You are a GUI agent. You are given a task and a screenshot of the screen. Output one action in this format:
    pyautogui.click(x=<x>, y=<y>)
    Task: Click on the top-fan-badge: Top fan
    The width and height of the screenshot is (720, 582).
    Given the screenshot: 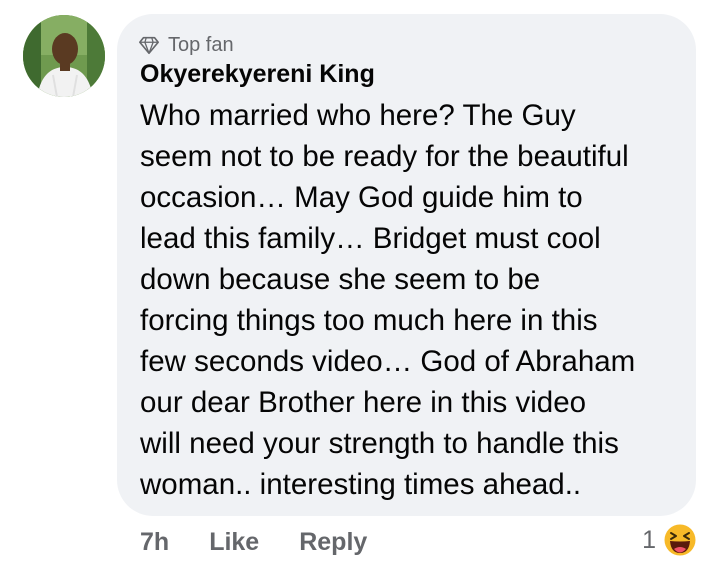 What is the action you would take?
    pyautogui.click(x=186, y=45)
    